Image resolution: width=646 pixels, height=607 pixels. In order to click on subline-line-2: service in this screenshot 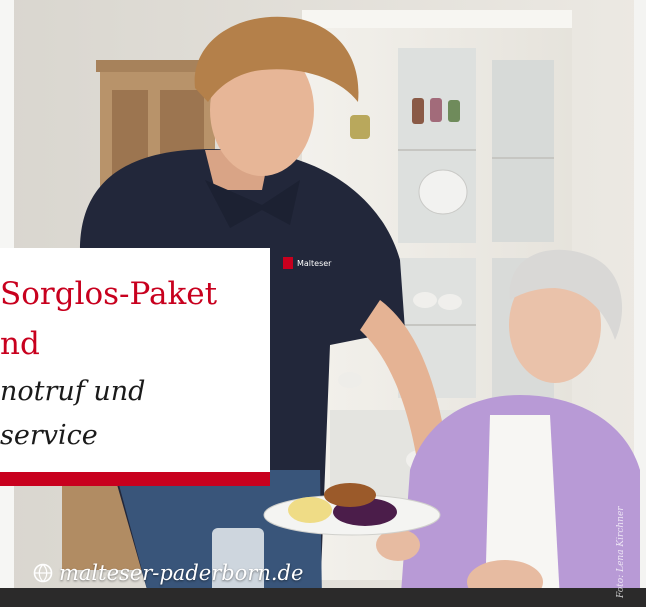, I will do `click(49, 435)`.